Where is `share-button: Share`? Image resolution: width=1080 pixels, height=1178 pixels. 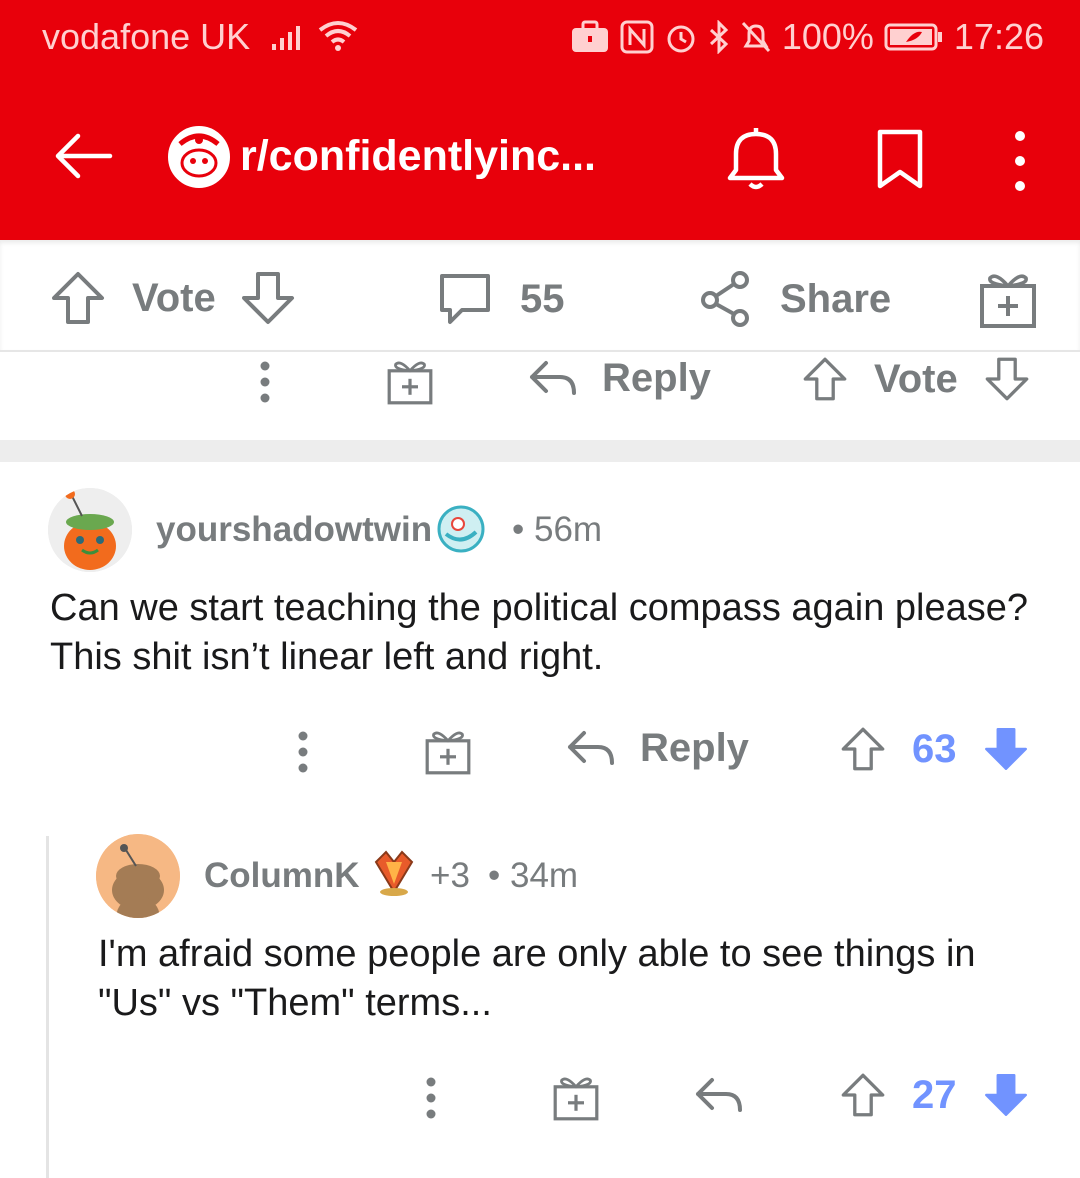 share-button: Share is located at coordinates (794, 299).